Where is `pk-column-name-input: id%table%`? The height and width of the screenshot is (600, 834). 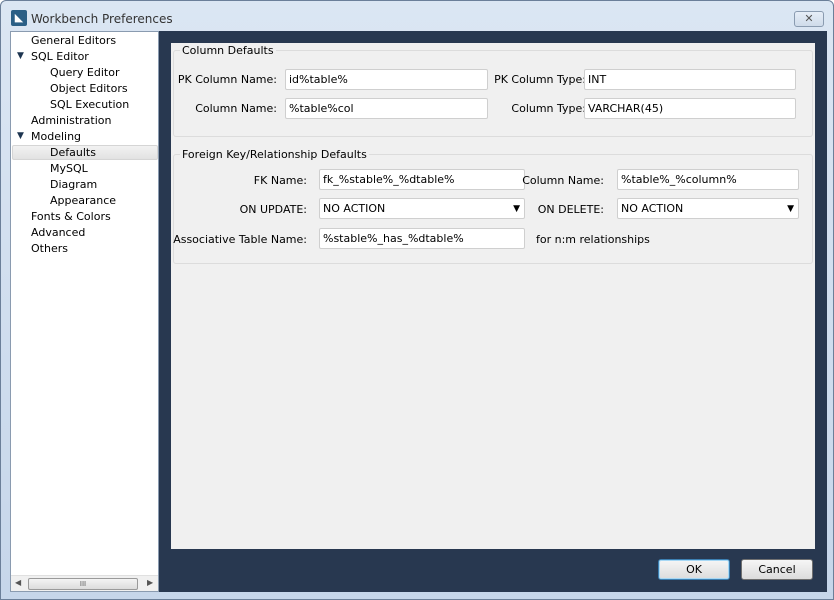
pk-column-name-input: id%table% is located at coordinates (386, 79).